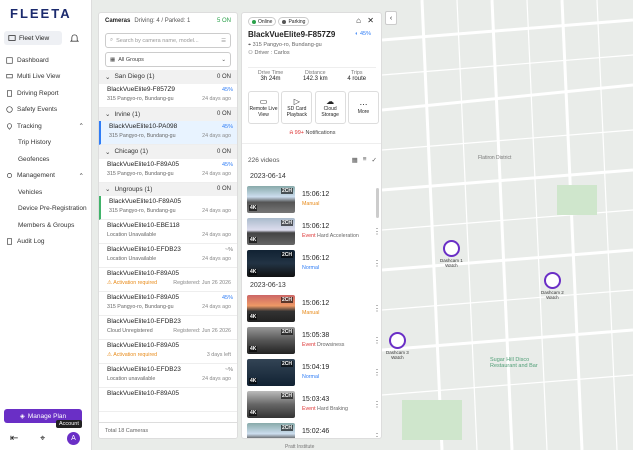  I want to click on theme-icon: ⌖, so click(42, 438).